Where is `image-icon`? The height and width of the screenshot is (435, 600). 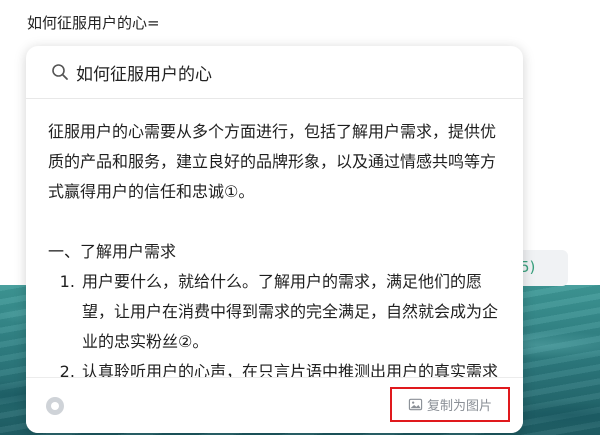 image-icon is located at coordinates (415, 404).